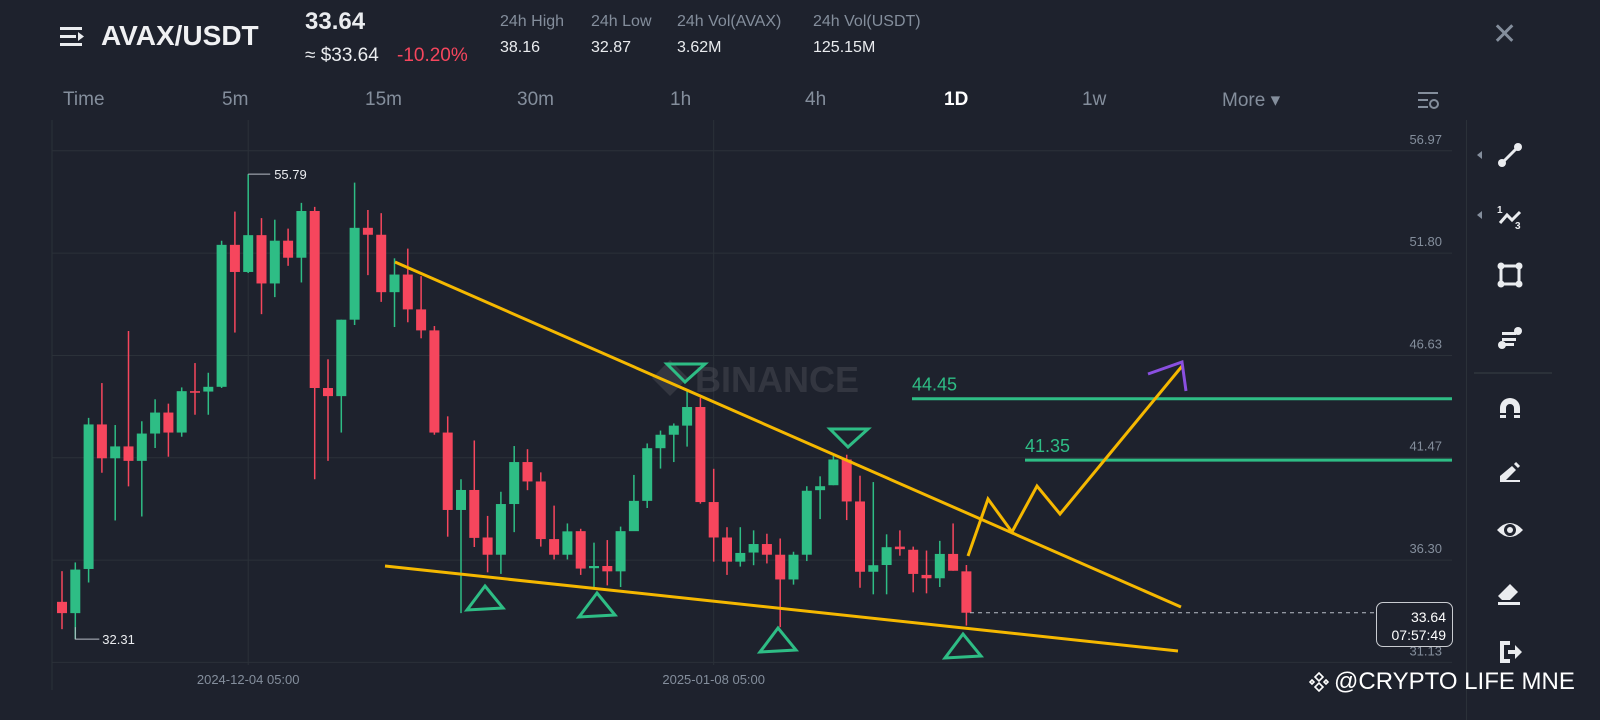 This screenshot has height=720, width=1600. I want to click on price-tick-label: 46.63, so click(1425, 344).